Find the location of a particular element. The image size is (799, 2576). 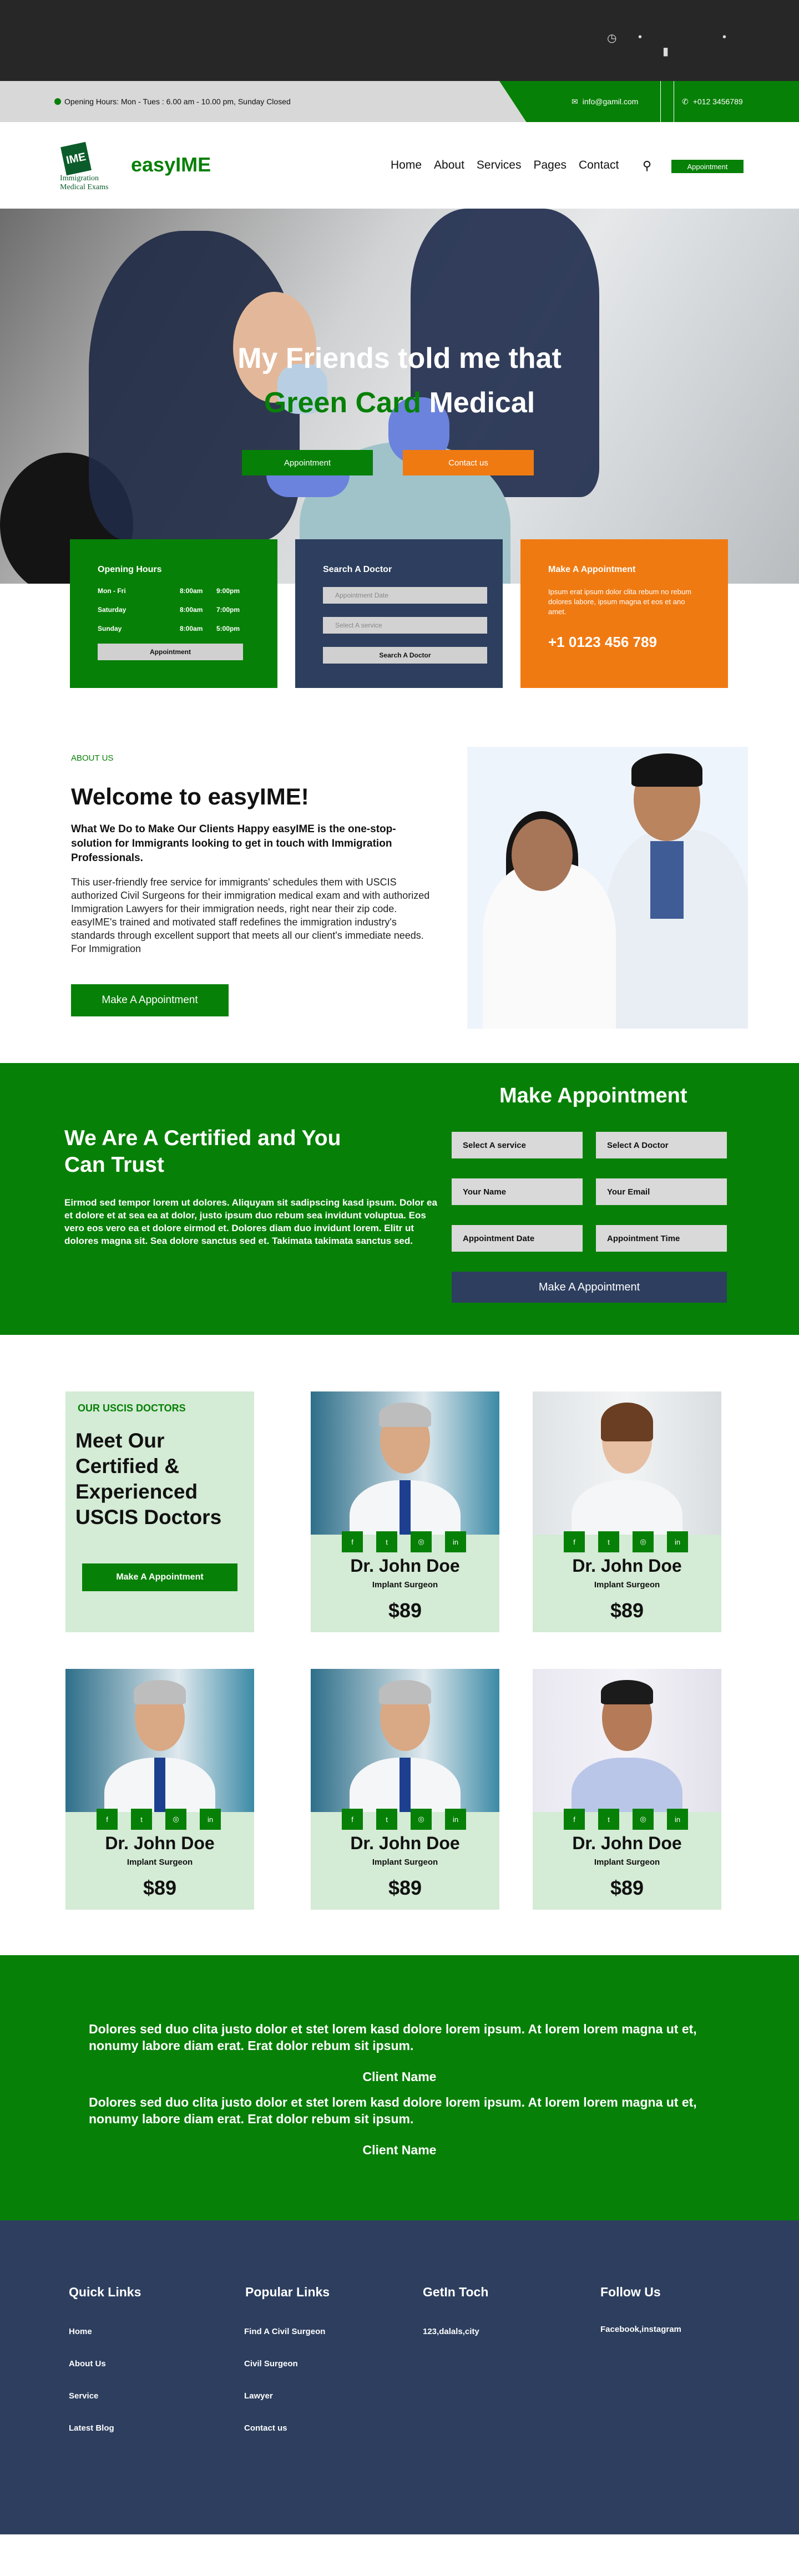

search-icon: ⚲ is located at coordinates (647, 166).